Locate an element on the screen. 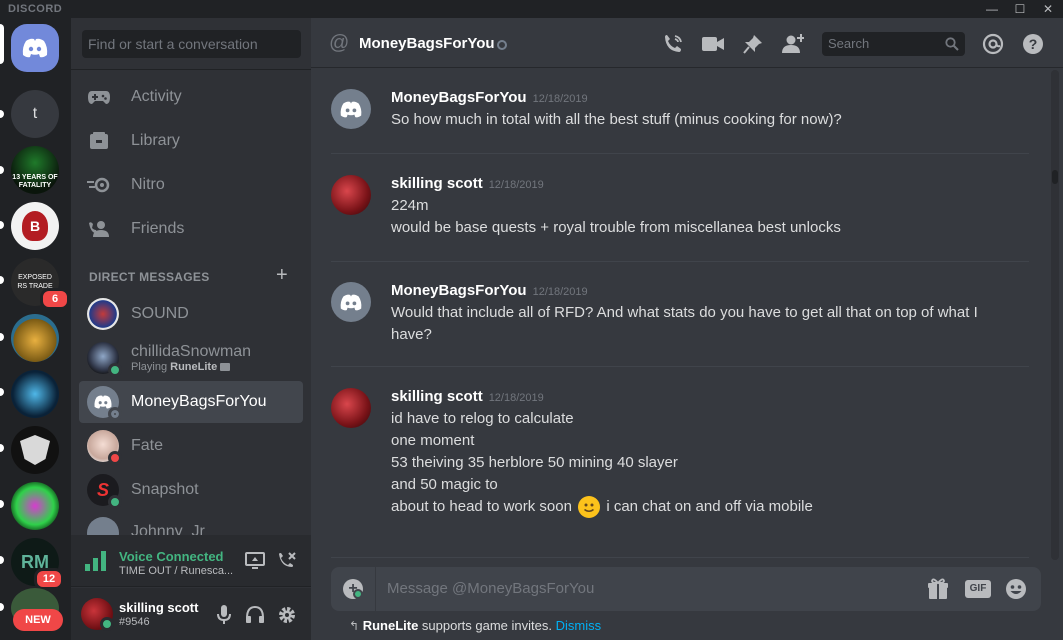 The height and width of the screenshot is (640, 1063). server-t-label: t is located at coordinates (35, 113).